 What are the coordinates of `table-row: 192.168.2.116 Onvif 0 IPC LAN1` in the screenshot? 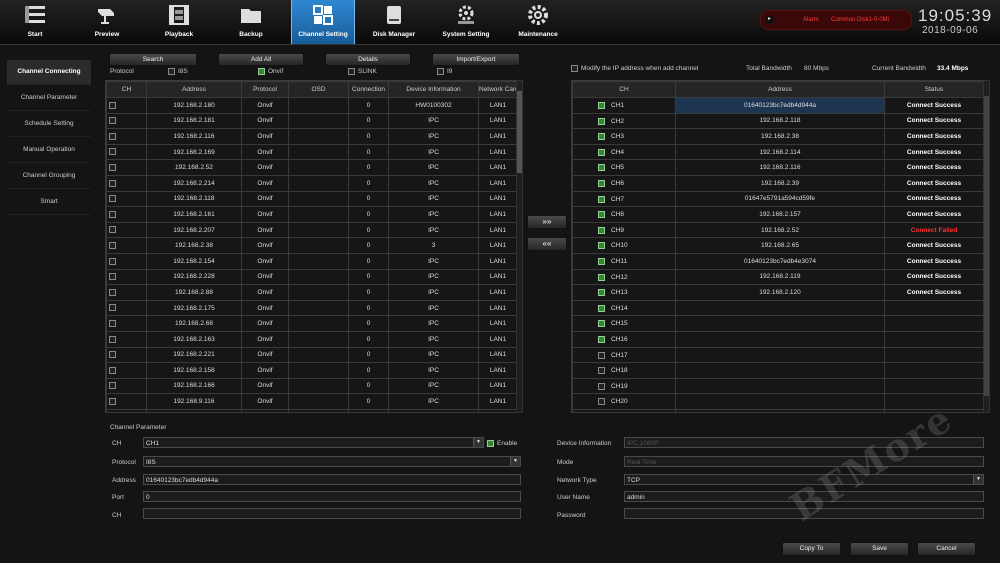 It's located at (311, 136).